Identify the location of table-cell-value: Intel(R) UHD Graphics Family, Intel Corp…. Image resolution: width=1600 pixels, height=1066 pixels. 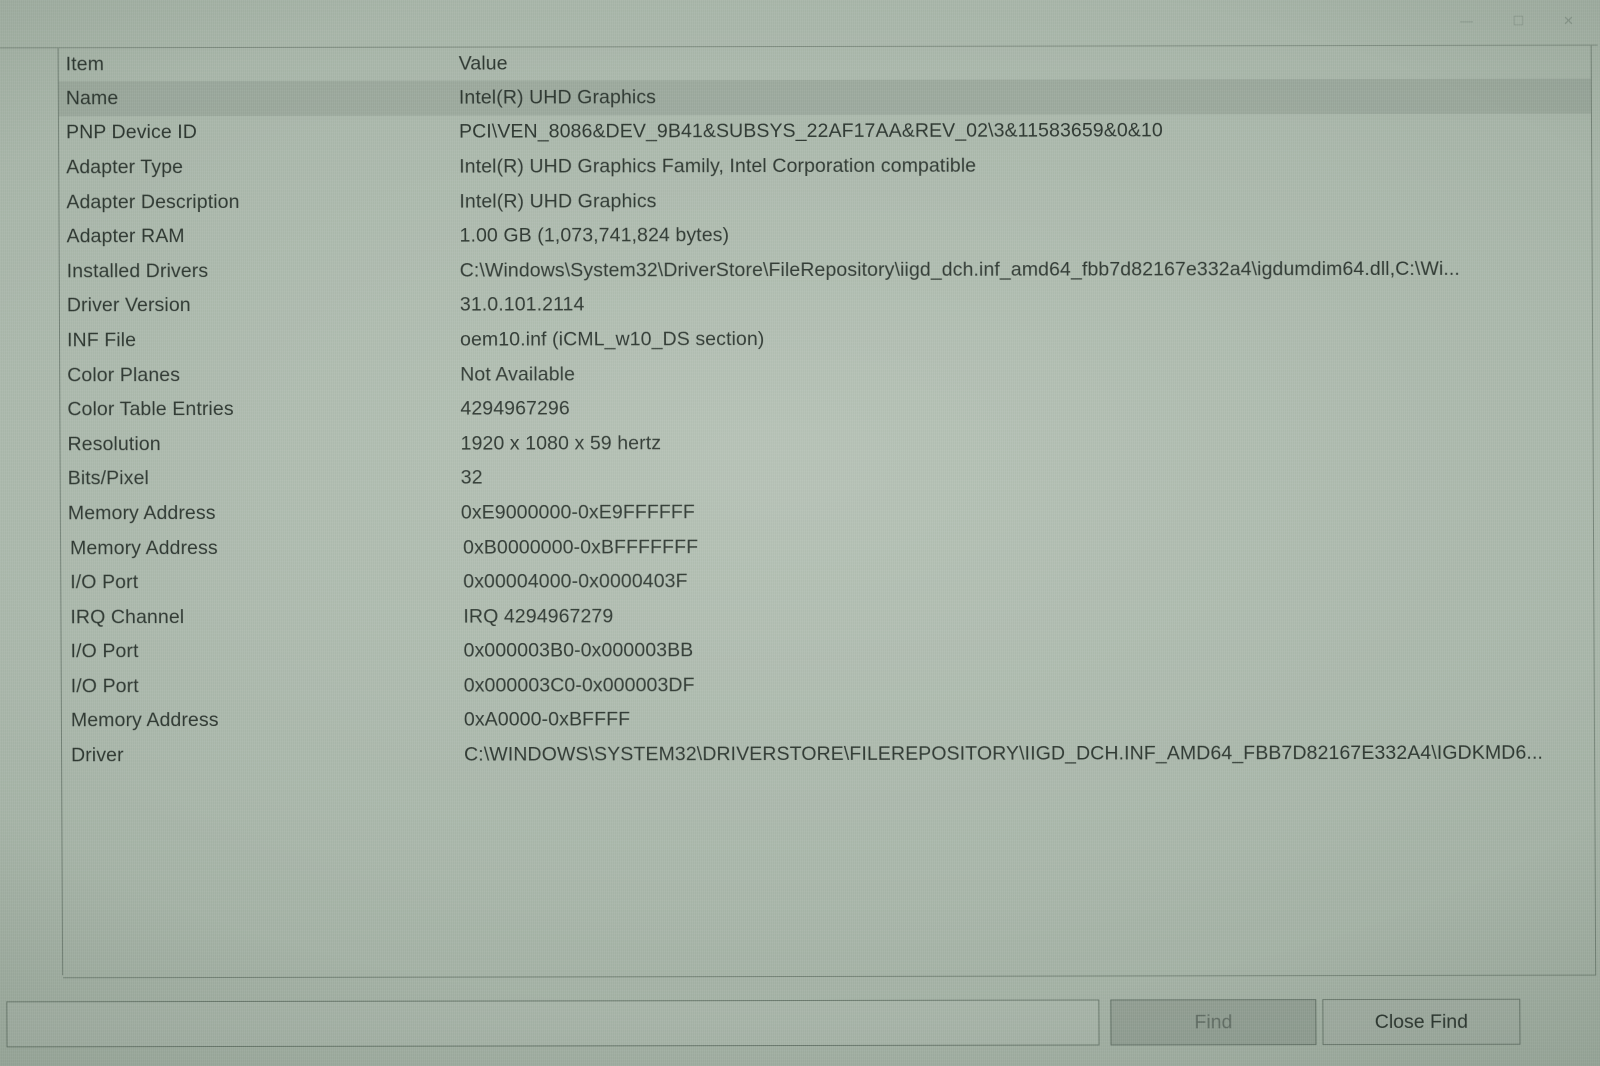
(718, 166).